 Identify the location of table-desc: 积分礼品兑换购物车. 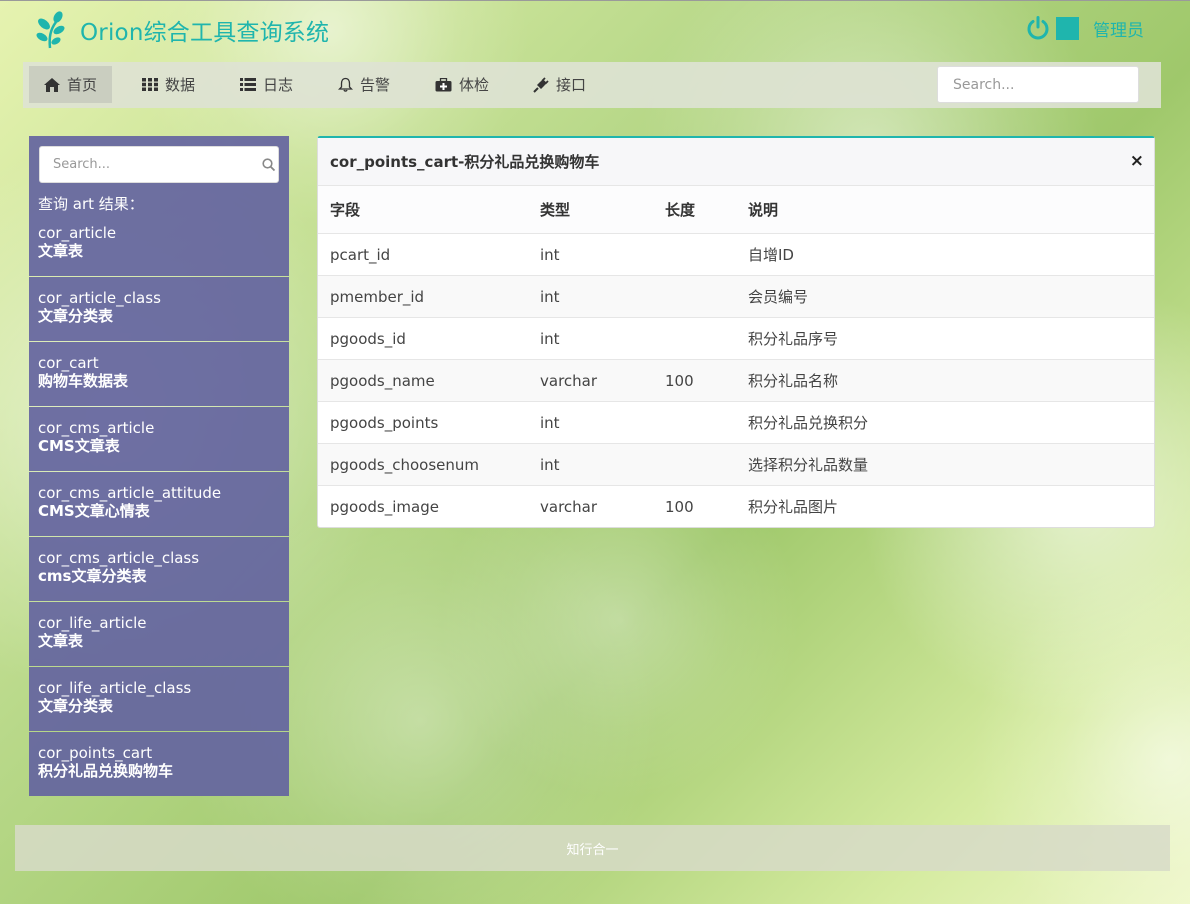
(106, 771).